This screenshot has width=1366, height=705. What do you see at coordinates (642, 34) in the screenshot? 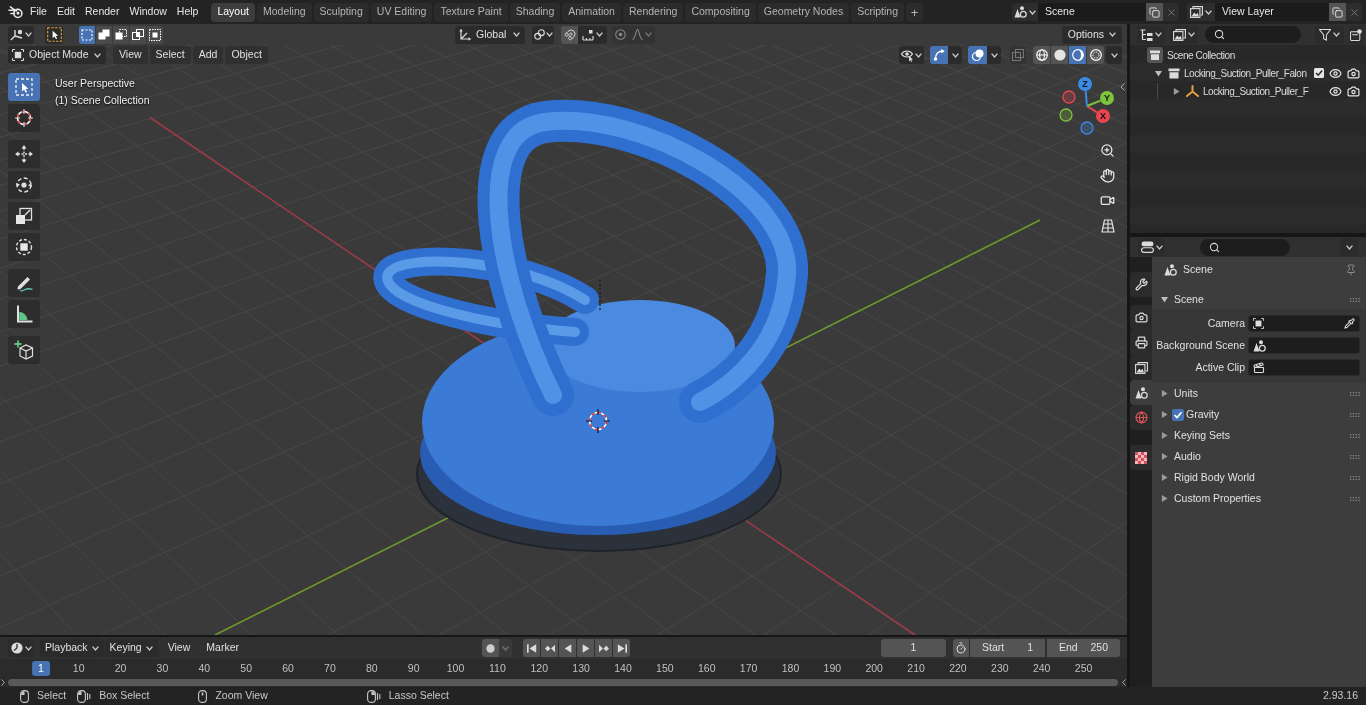
I see `falloff-dropdown` at bounding box center [642, 34].